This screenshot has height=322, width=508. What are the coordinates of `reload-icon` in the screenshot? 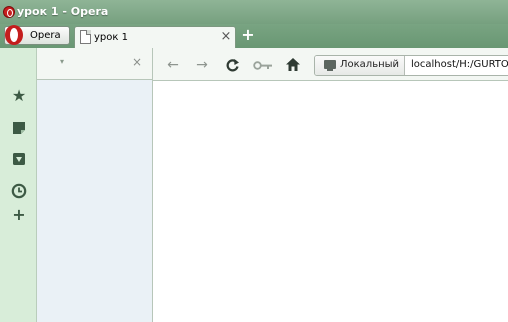 It's located at (232, 65).